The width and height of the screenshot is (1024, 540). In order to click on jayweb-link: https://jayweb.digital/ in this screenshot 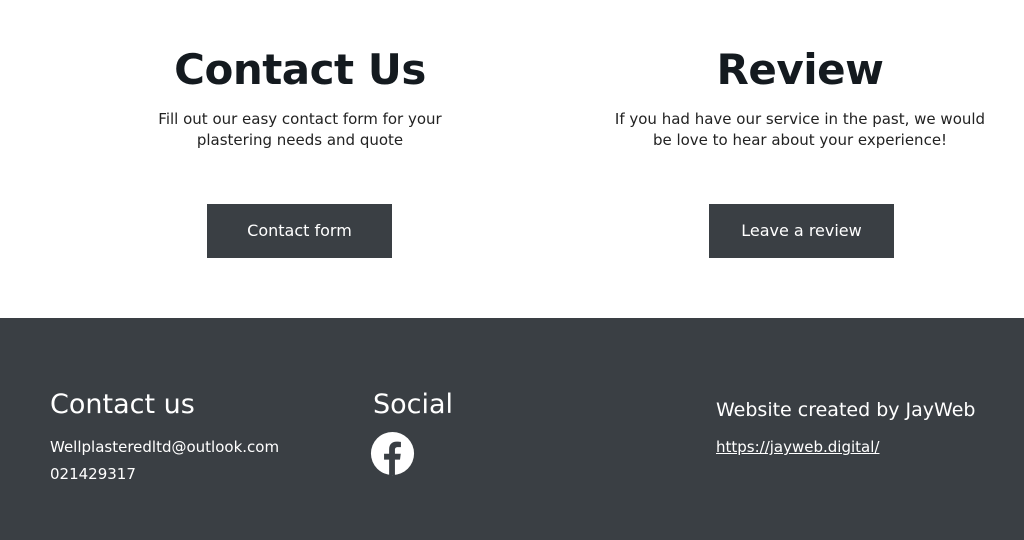, I will do `click(797, 447)`.